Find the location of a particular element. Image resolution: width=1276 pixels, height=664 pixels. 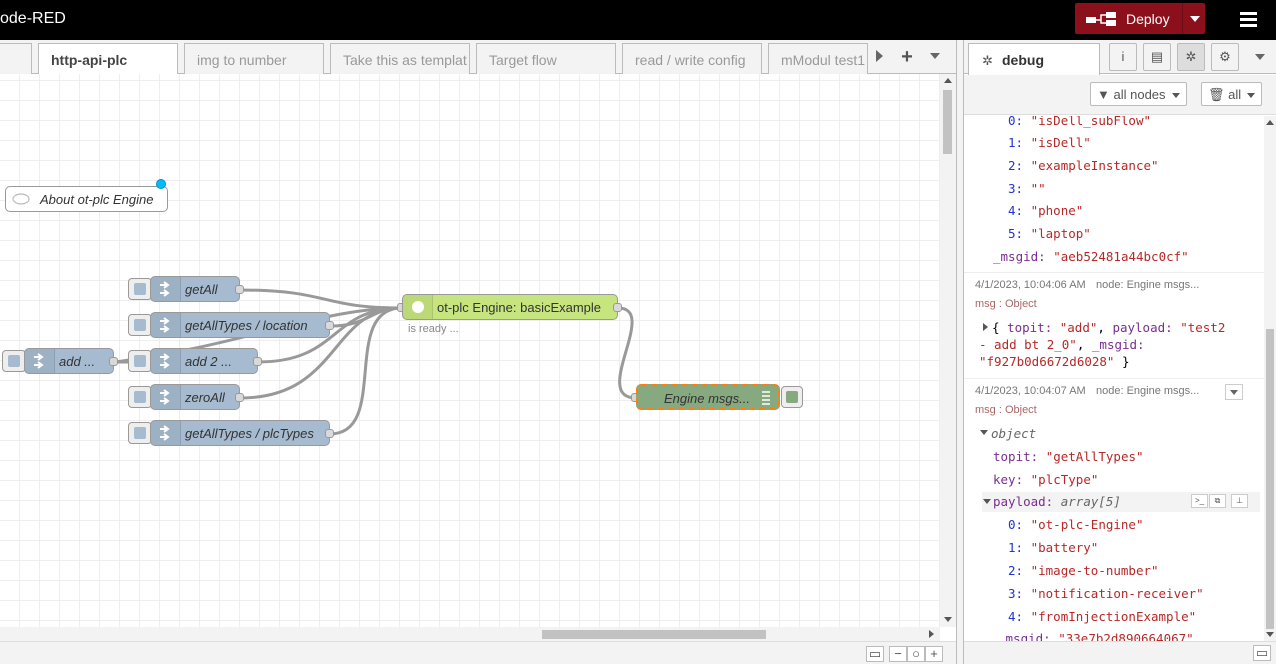

open-window-icon: ▭ is located at coordinates (1262, 653).